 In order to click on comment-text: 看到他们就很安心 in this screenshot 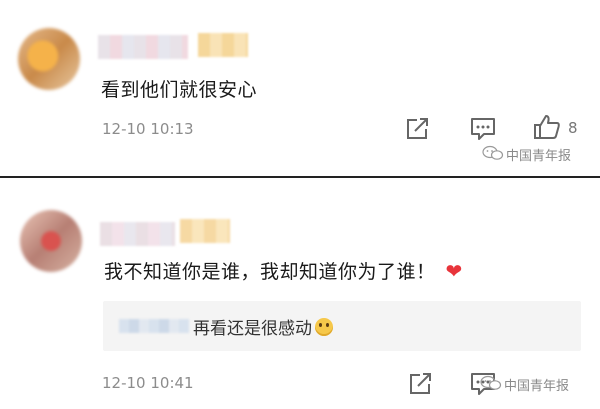, I will do `click(179, 90)`.